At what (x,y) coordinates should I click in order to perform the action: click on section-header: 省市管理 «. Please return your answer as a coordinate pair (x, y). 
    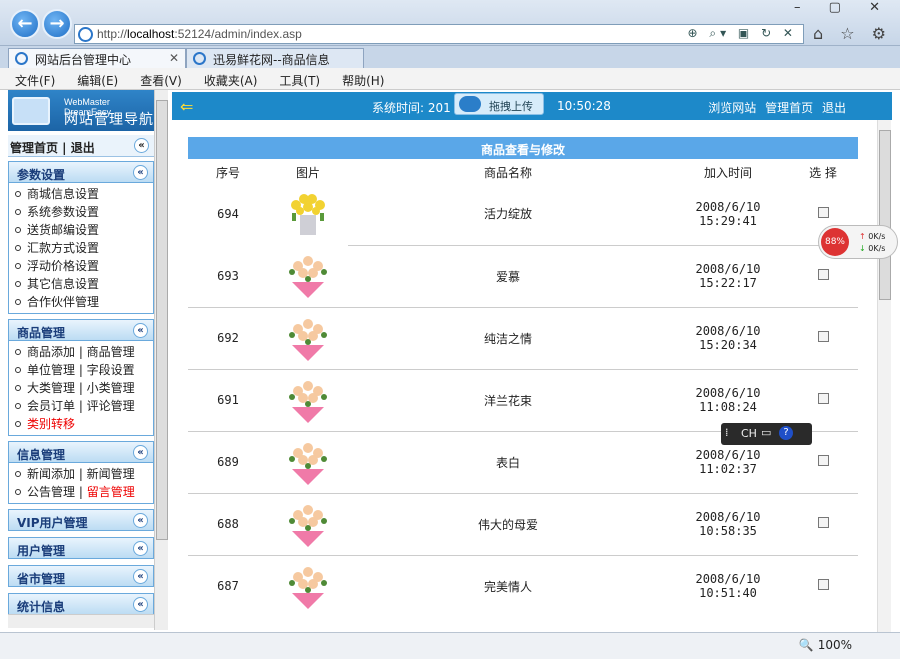
    Looking at the image, I should click on (81, 576).